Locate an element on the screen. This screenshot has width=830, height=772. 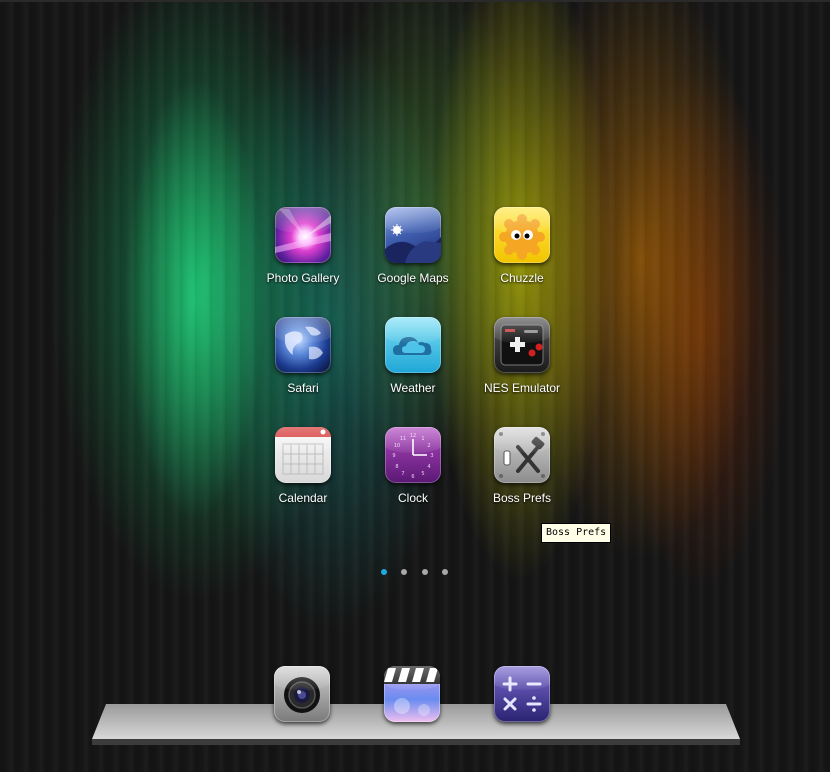
calendar-icon is located at coordinates (303, 455).